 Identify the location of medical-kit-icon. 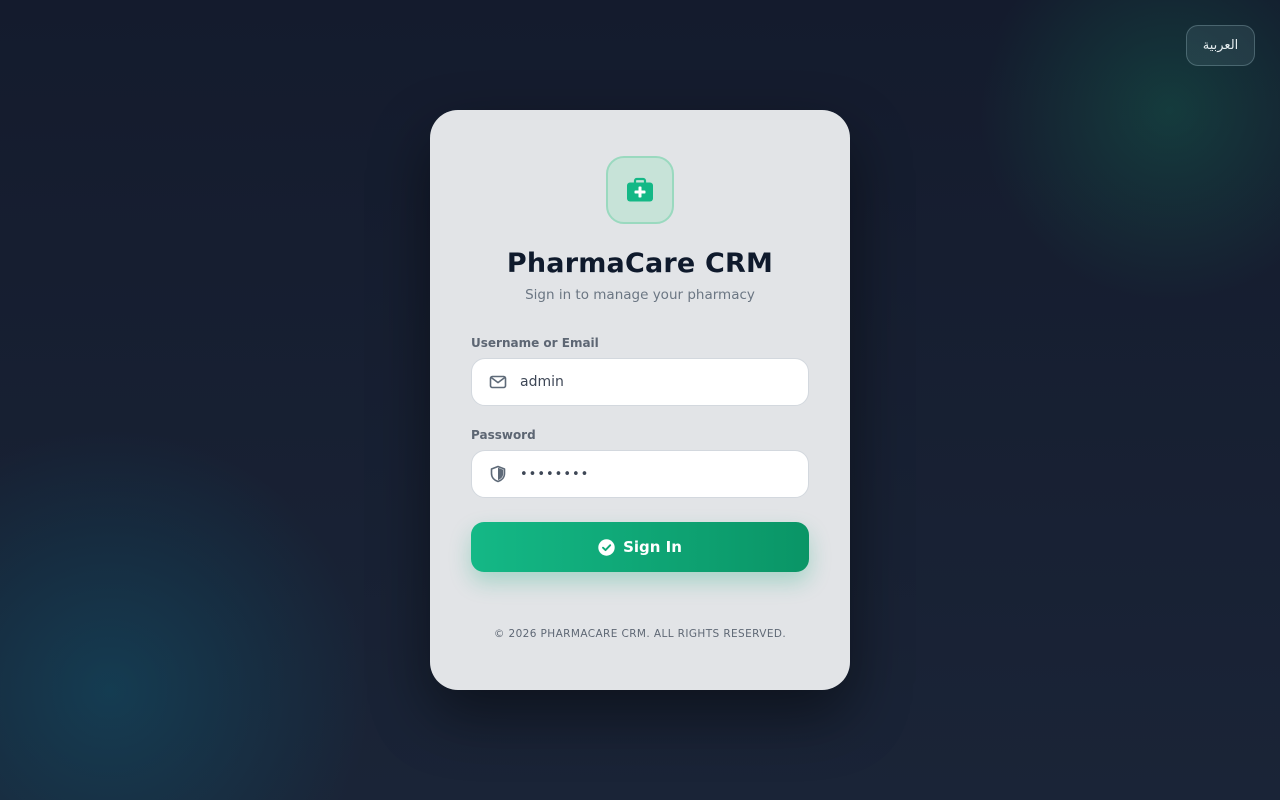
(640, 190).